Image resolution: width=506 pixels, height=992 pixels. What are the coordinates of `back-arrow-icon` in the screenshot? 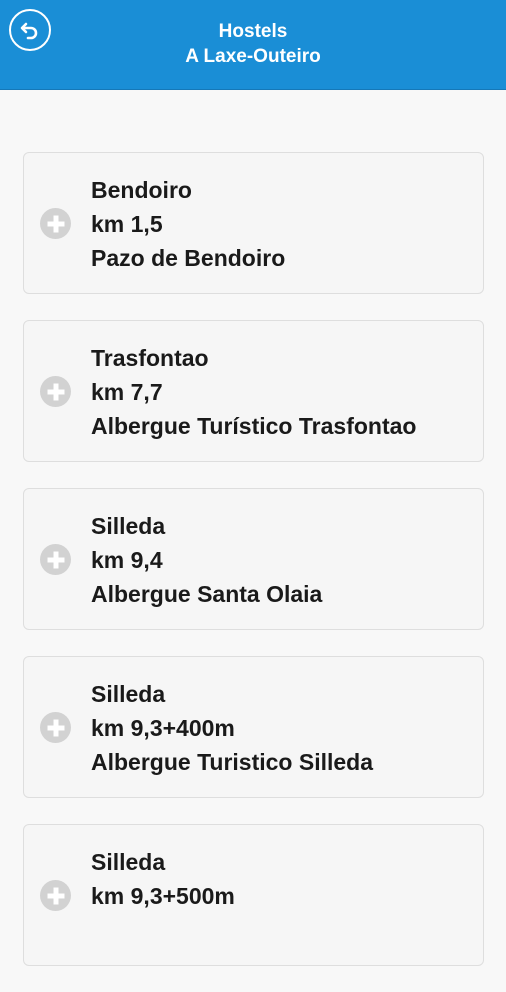 It's located at (29, 31).